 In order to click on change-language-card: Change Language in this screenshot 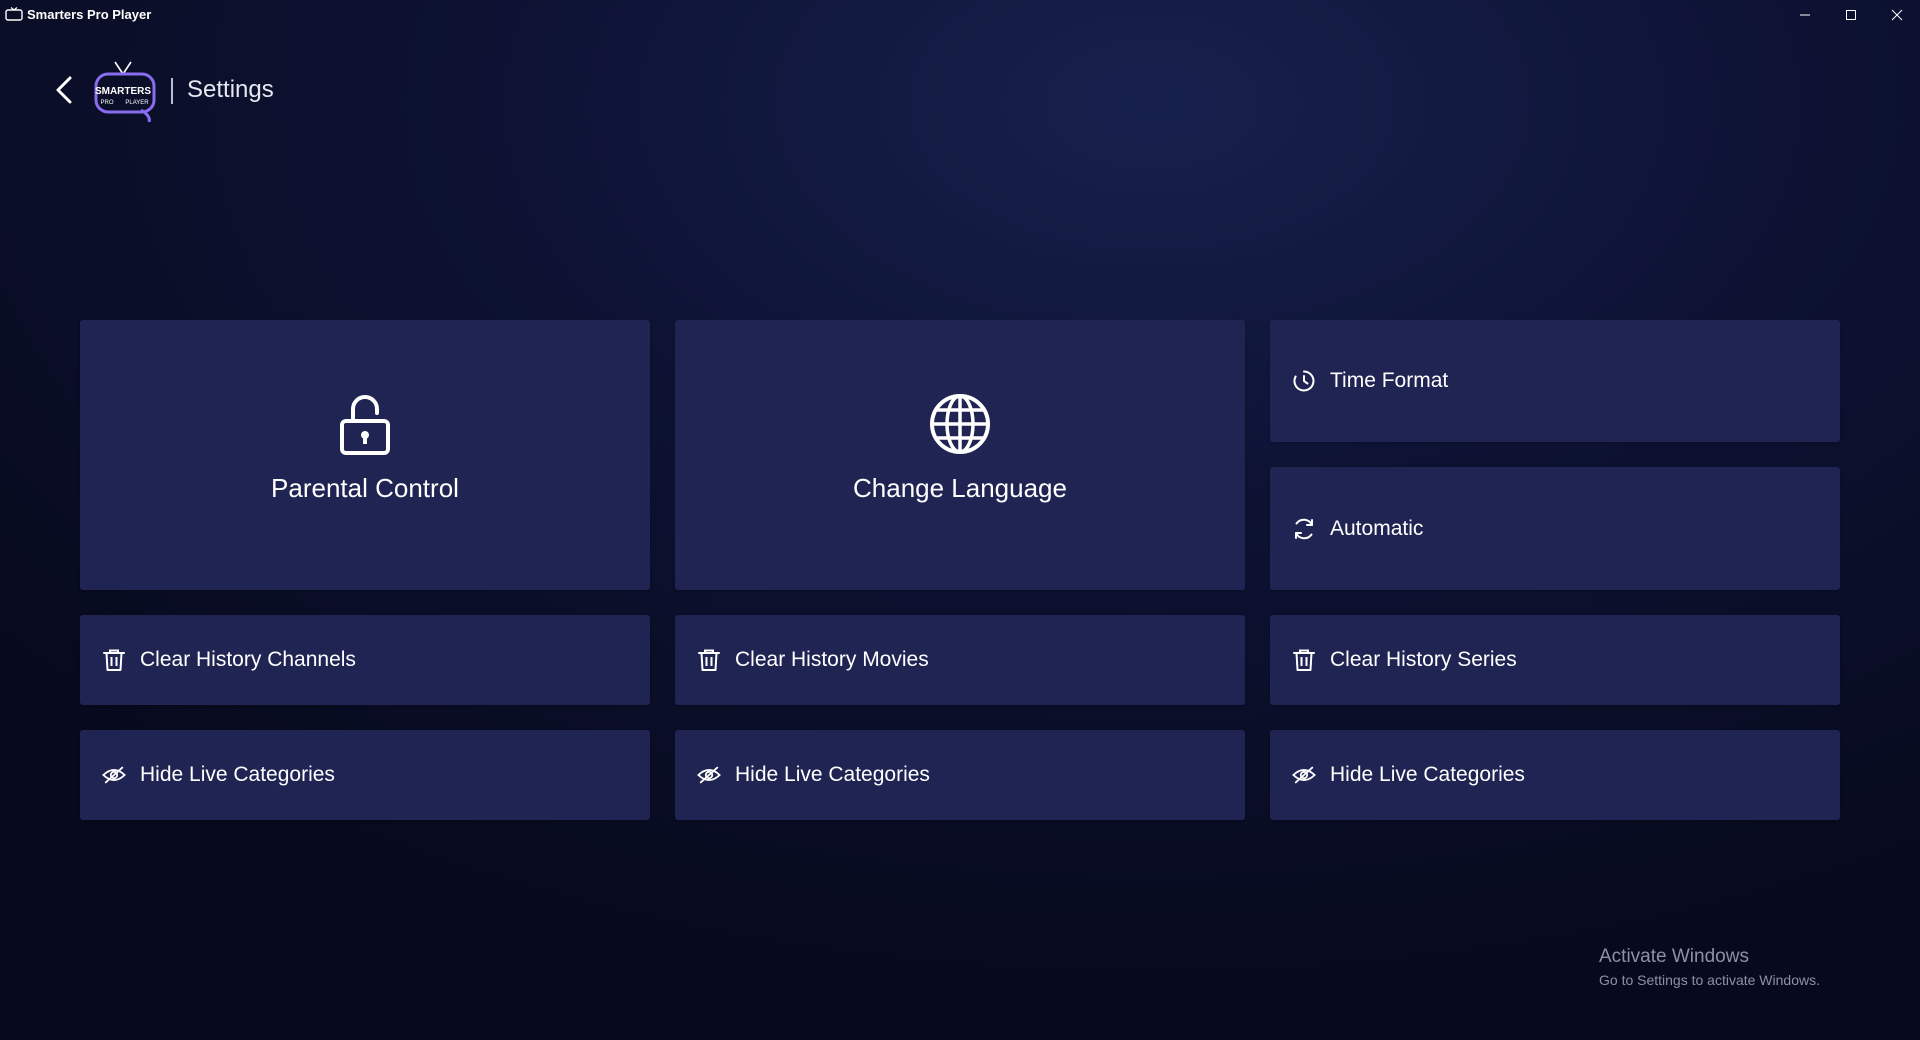, I will do `click(960, 455)`.